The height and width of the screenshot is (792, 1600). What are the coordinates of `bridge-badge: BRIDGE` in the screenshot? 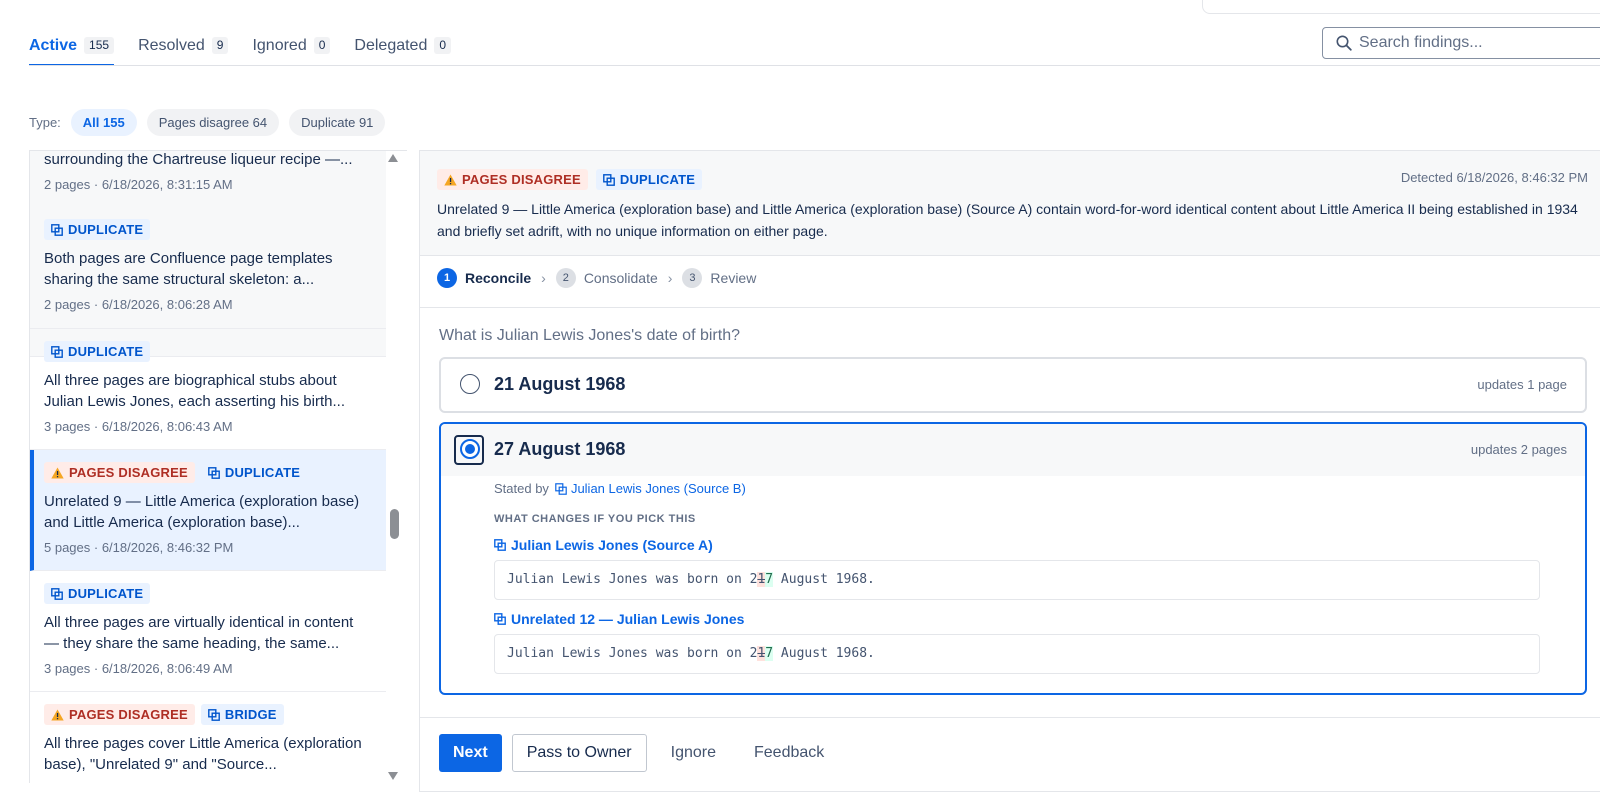 It's located at (242, 714).